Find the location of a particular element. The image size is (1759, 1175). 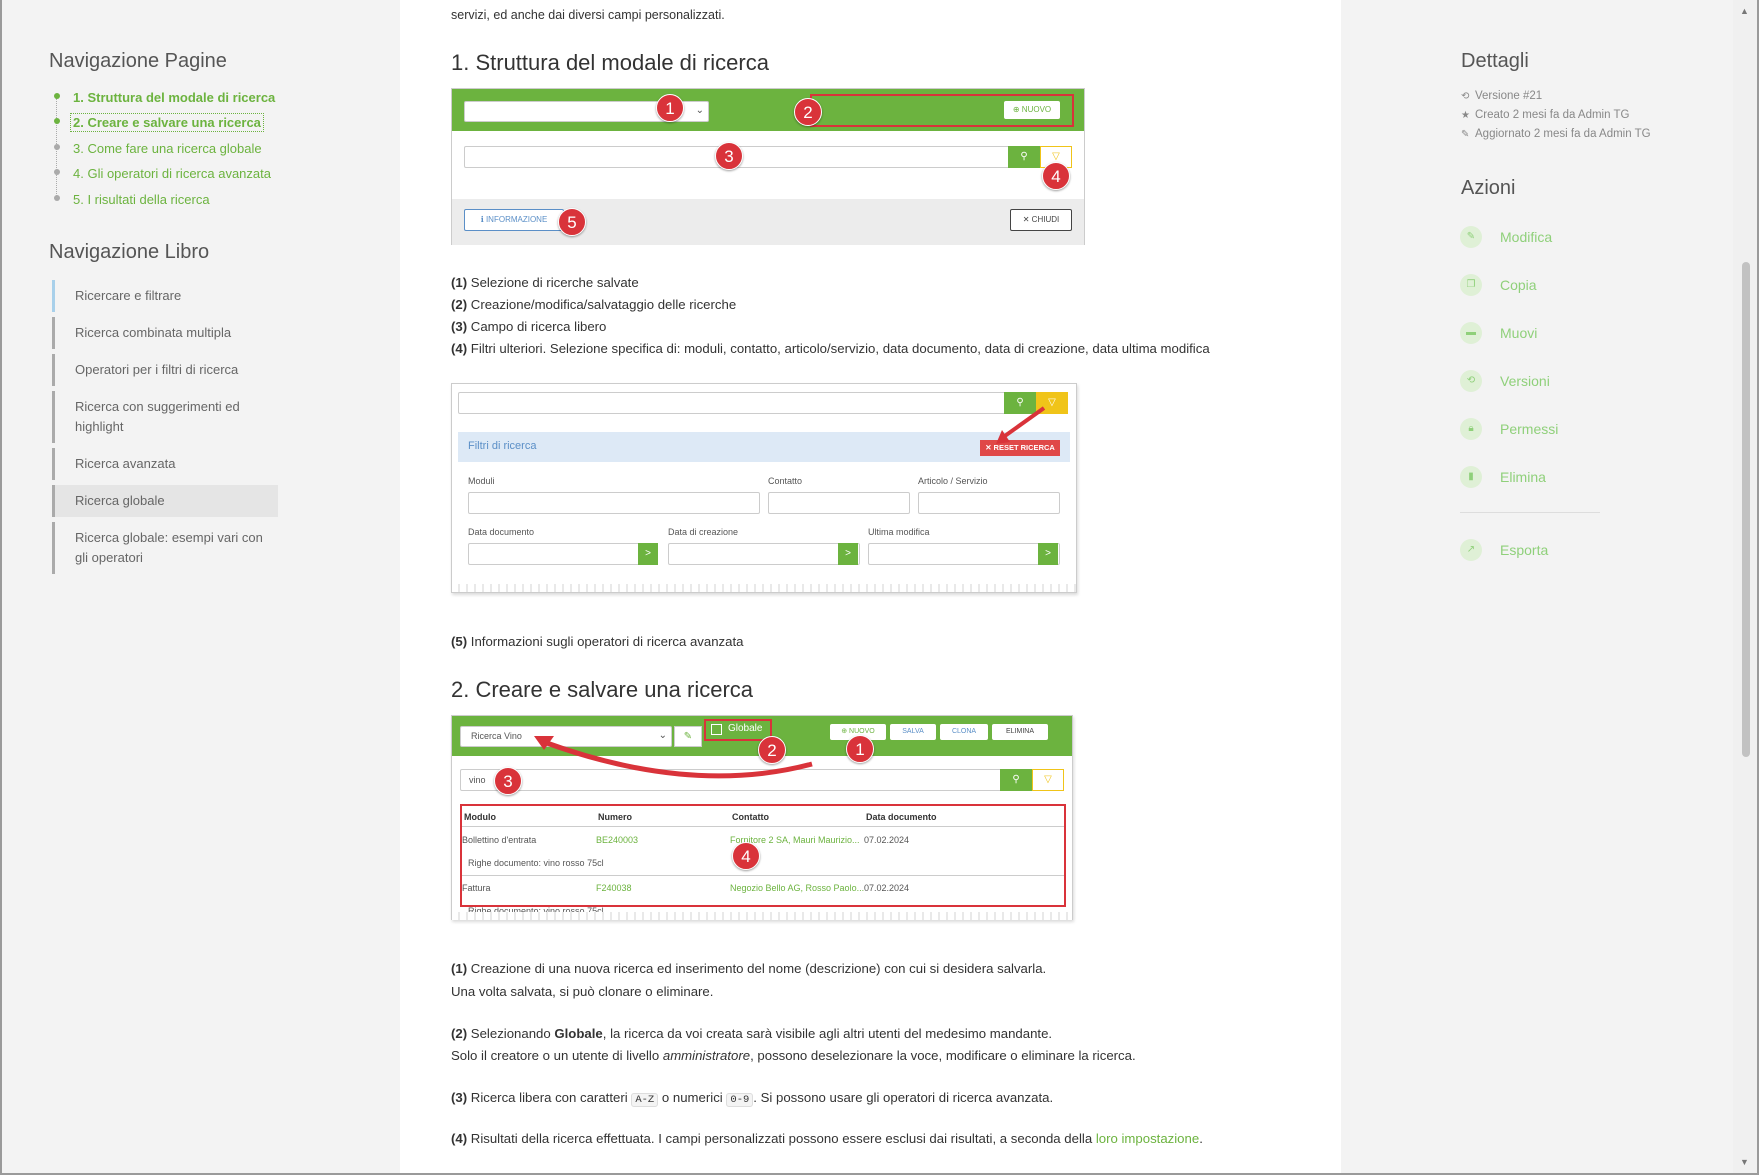

contatto-field is located at coordinates (839, 503).